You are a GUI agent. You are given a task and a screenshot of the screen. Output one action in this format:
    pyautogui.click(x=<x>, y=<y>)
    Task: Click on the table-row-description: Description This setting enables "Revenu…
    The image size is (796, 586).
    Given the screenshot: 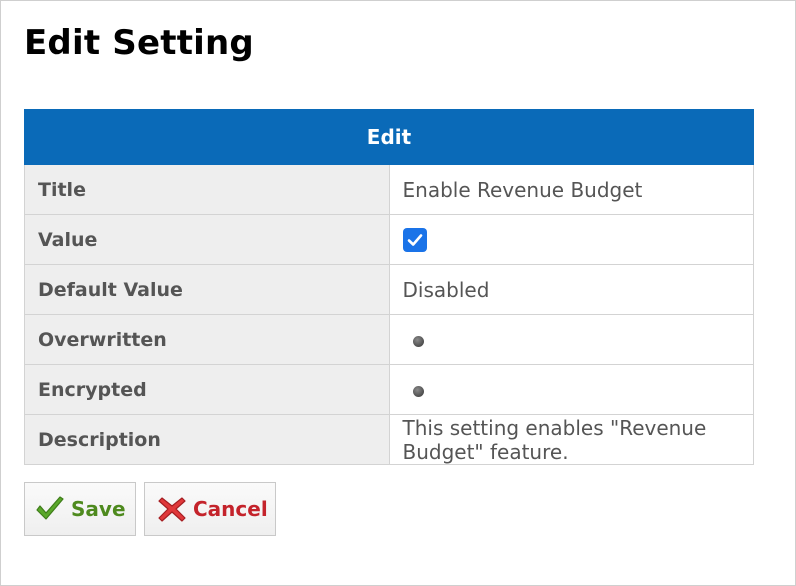 What is the action you would take?
    pyautogui.click(x=389, y=439)
    